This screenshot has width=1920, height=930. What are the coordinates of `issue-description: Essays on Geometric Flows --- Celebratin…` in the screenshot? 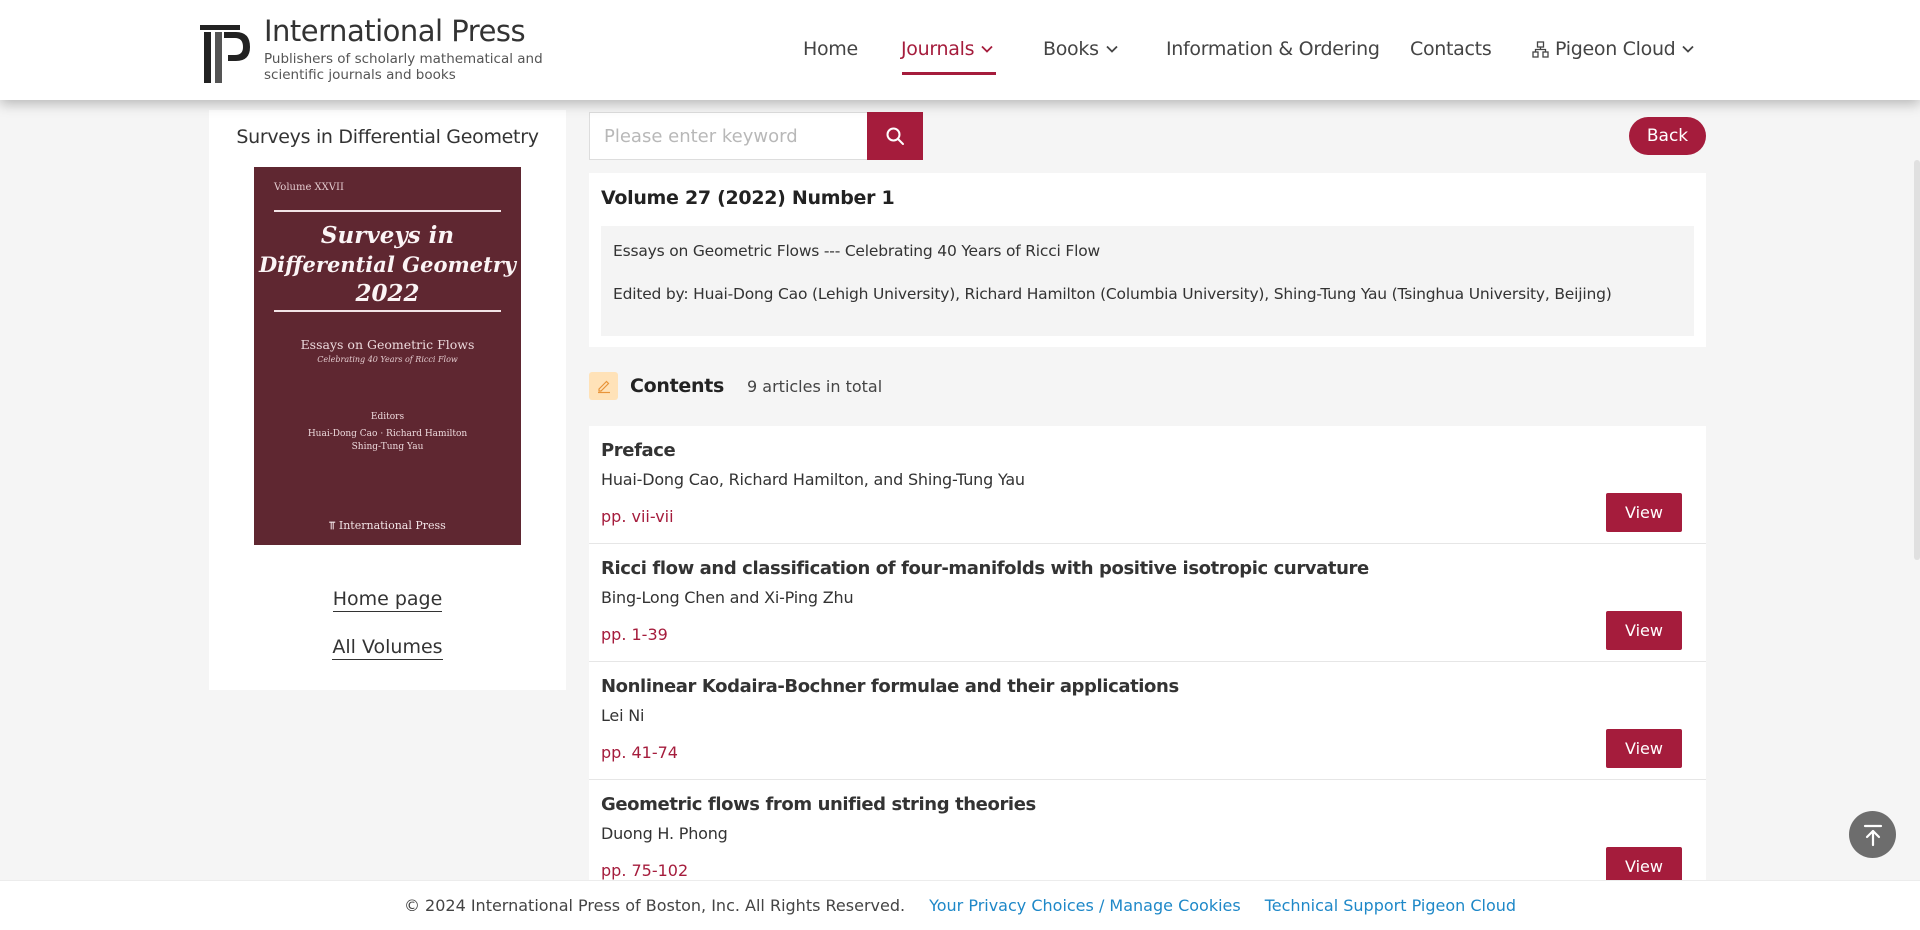 It's located at (1147, 281).